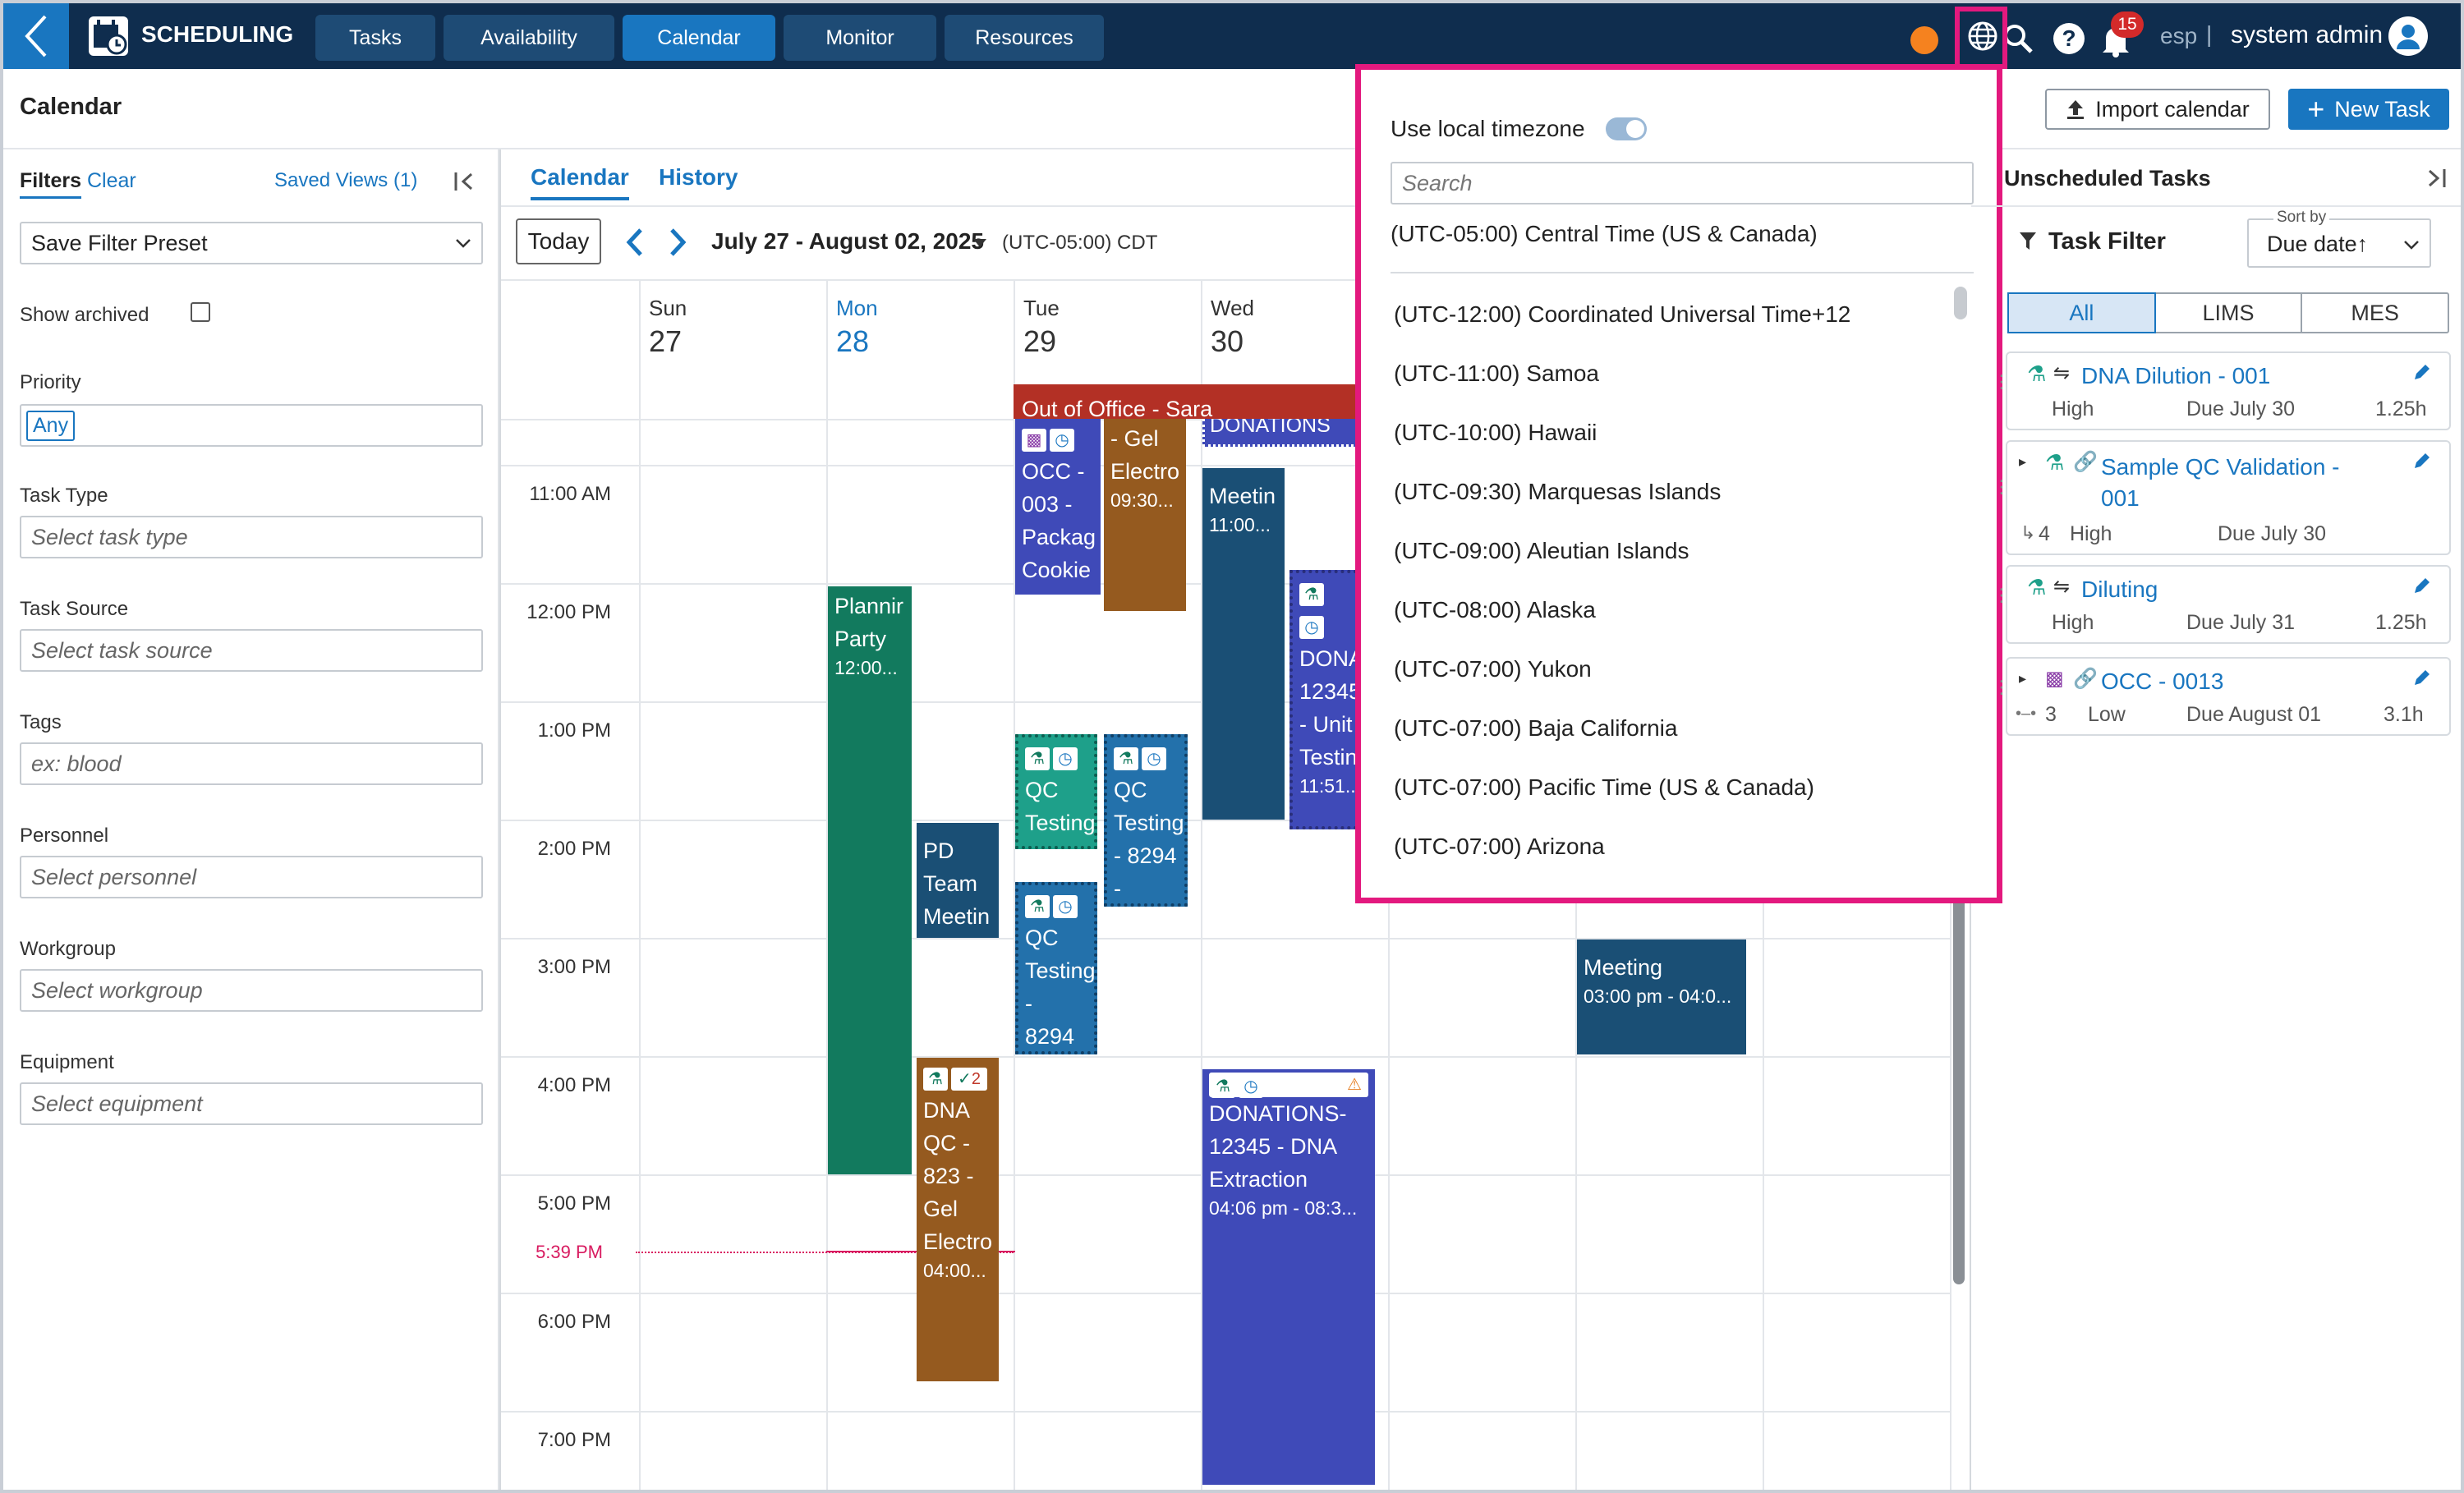  What do you see at coordinates (251, 243) in the screenshot?
I see `filter-preset-select: Save Filter Preset` at bounding box center [251, 243].